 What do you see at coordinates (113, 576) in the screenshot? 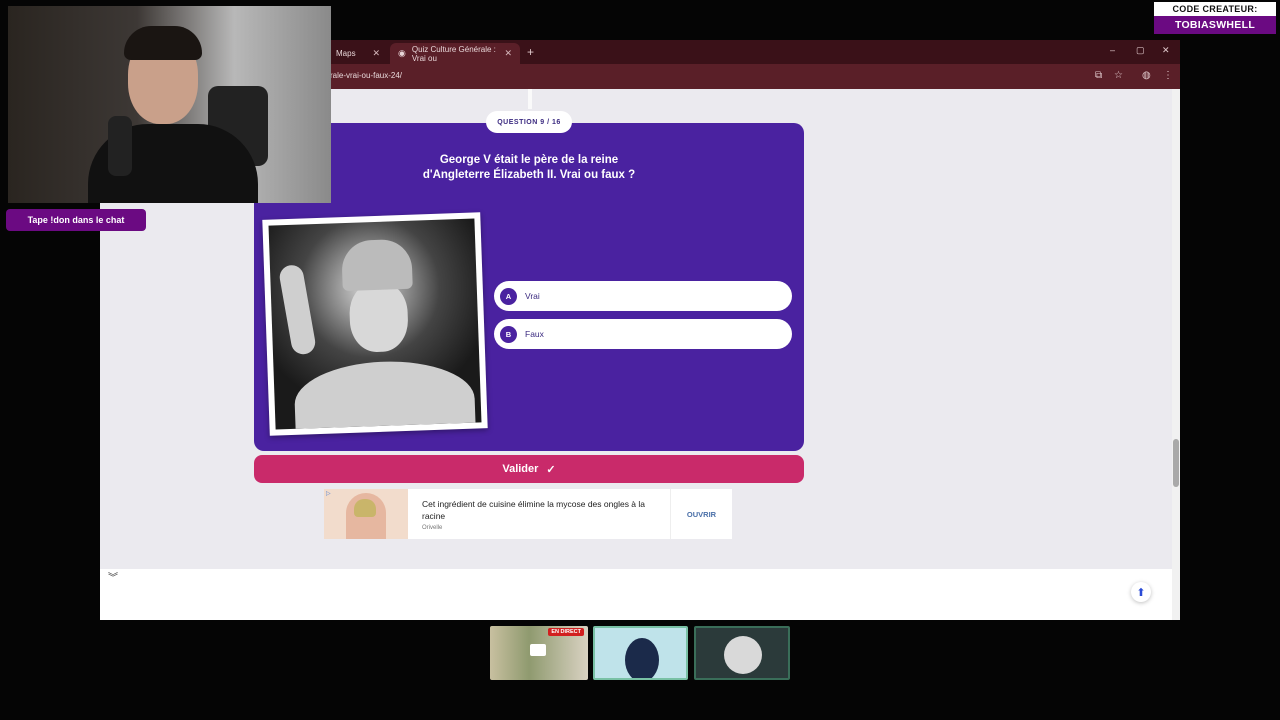
I see `chevron-down-icon: ︾` at bounding box center [113, 576].